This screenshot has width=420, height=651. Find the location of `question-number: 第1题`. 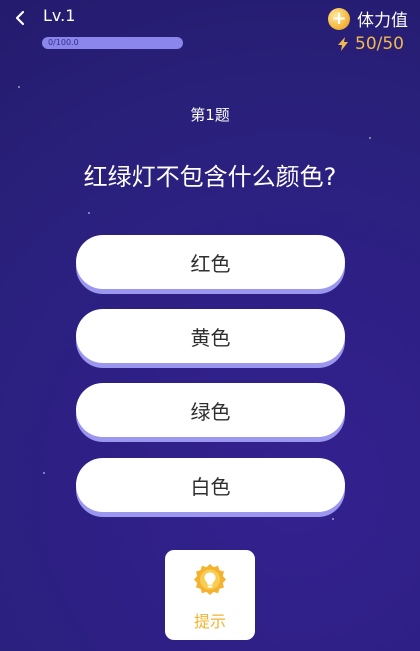

question-number: 第1题 is located at coordinates (210, 115).